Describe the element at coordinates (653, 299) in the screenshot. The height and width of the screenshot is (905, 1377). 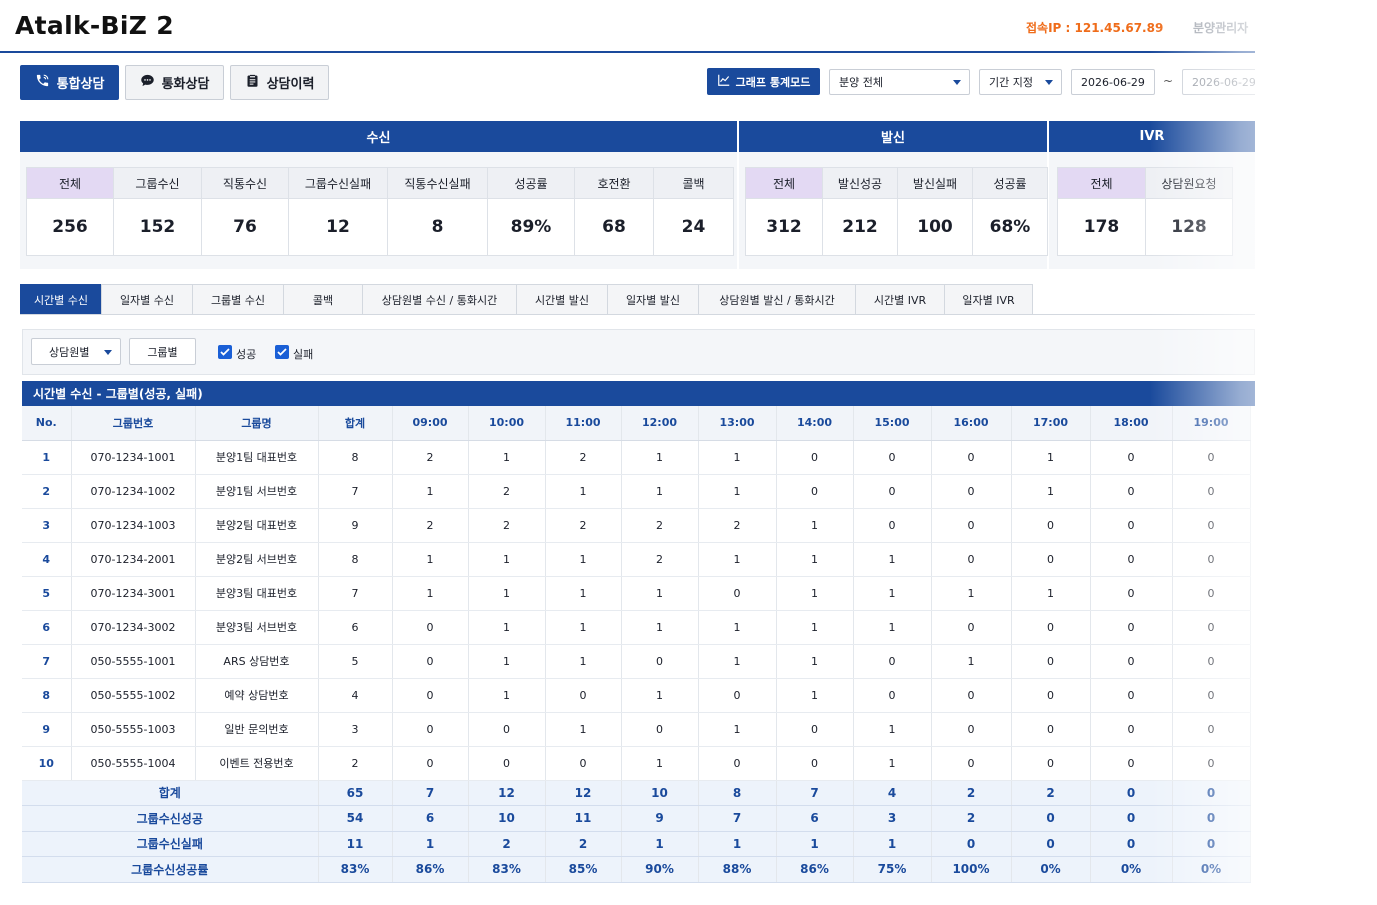
I see `tab-daily-outbound: 일자별 발신` at that location.